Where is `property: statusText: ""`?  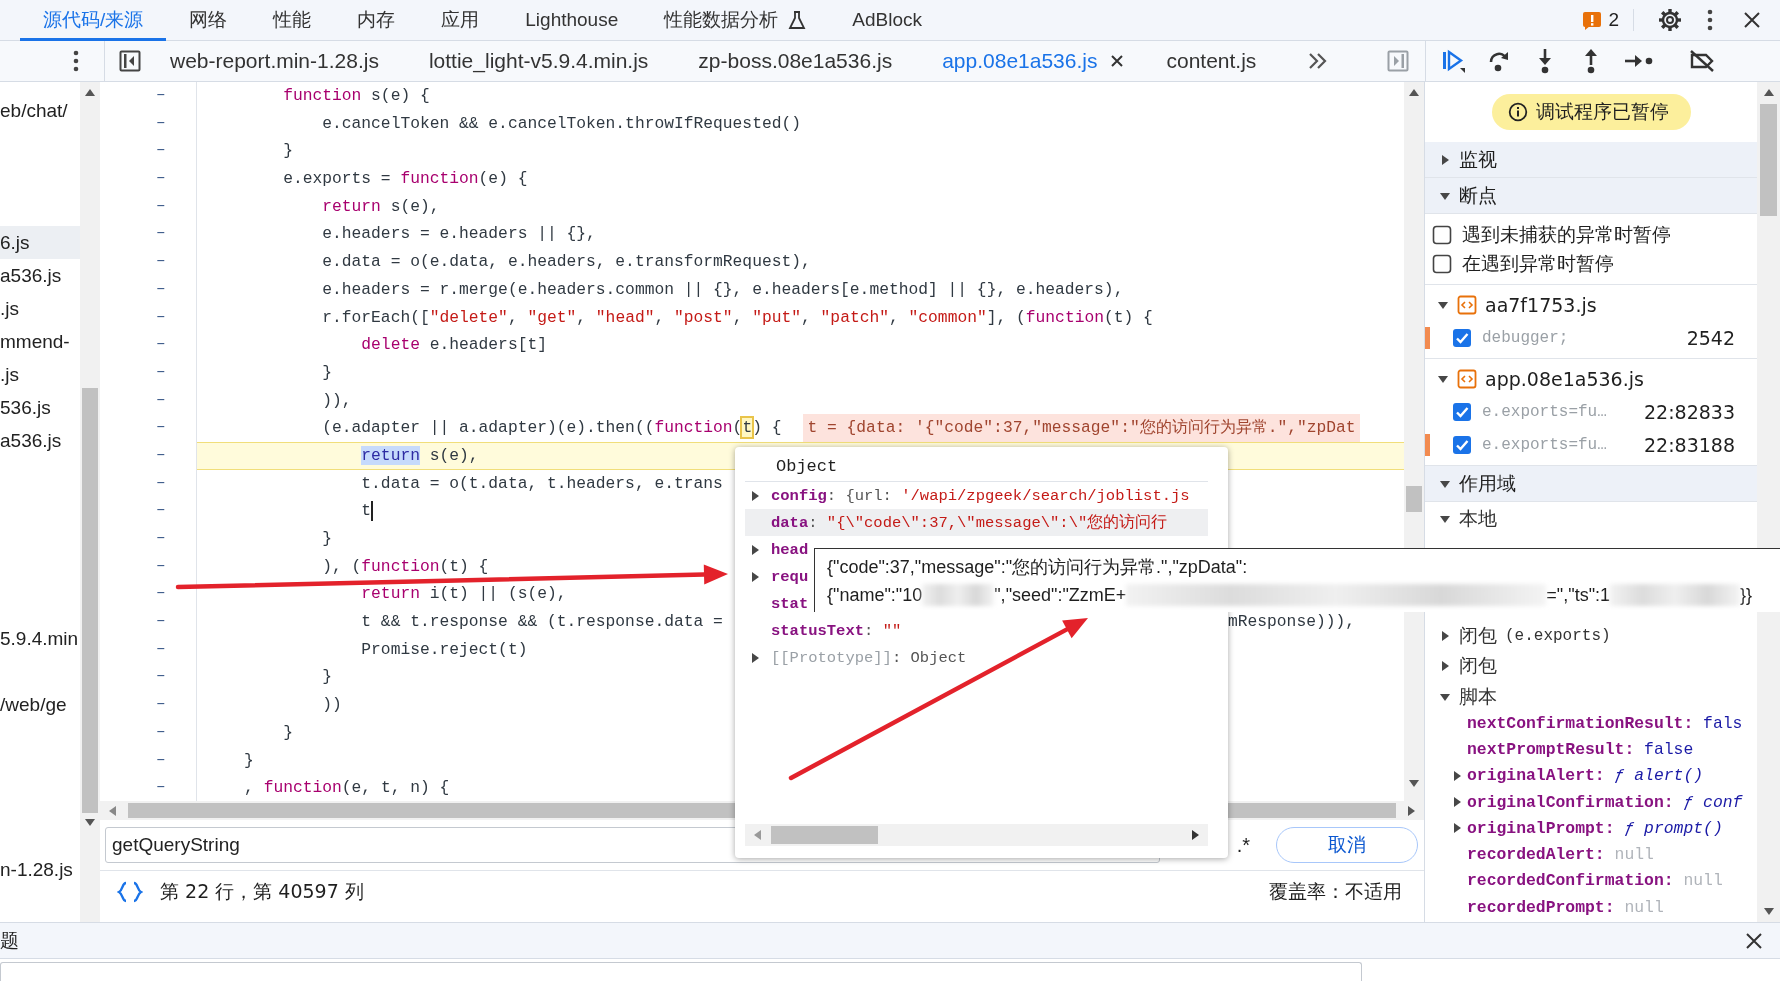 property: statusText: "" is located at coordinates (836, 630).